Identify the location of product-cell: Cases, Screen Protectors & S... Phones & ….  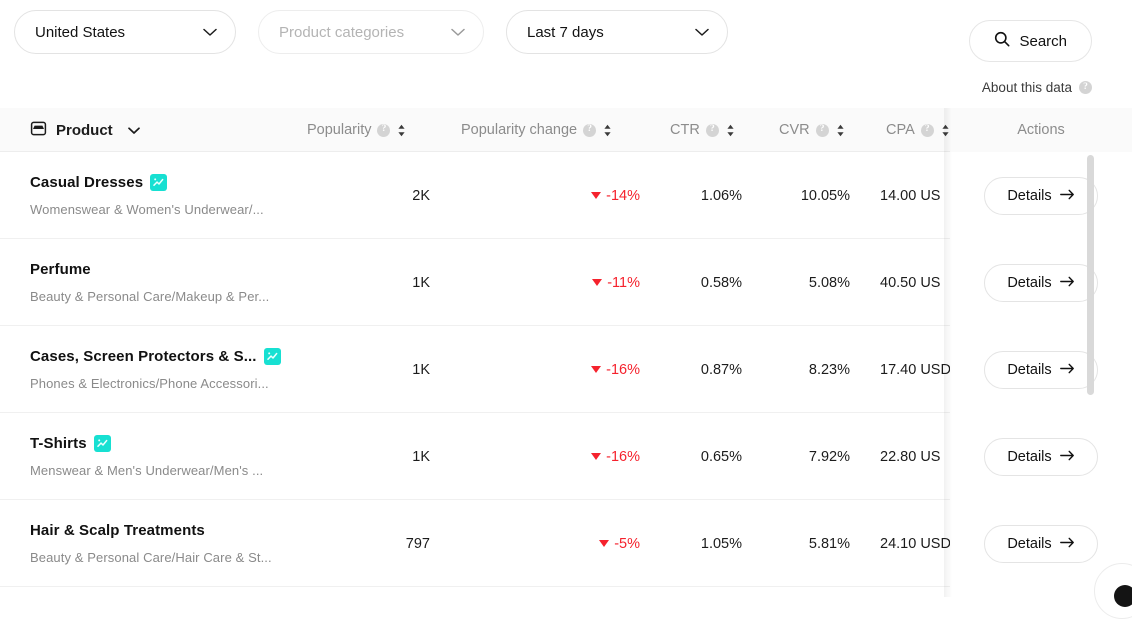
(155, 369).